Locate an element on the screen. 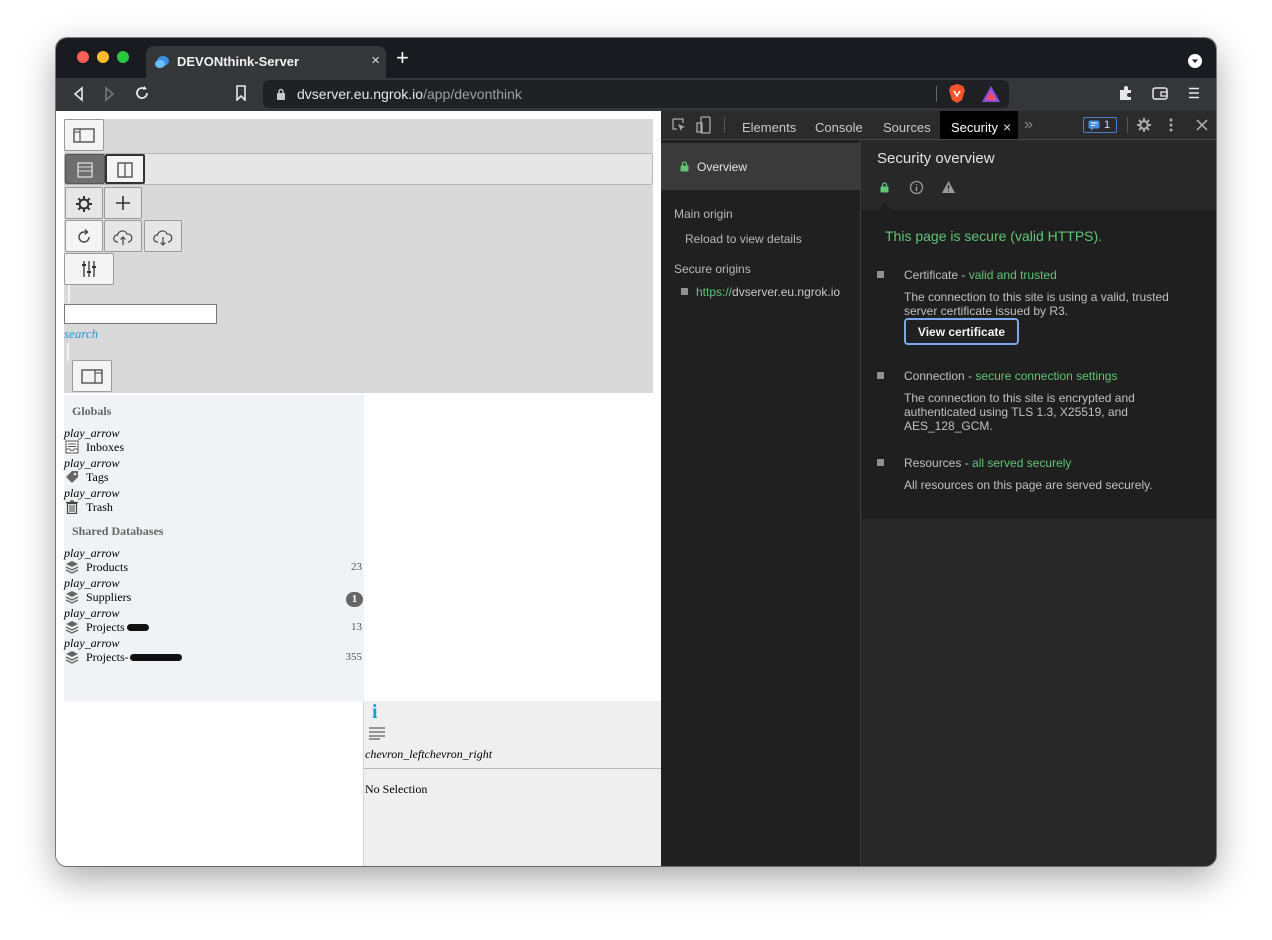  tab-sources: Sources is located at coordinates (907, 127).